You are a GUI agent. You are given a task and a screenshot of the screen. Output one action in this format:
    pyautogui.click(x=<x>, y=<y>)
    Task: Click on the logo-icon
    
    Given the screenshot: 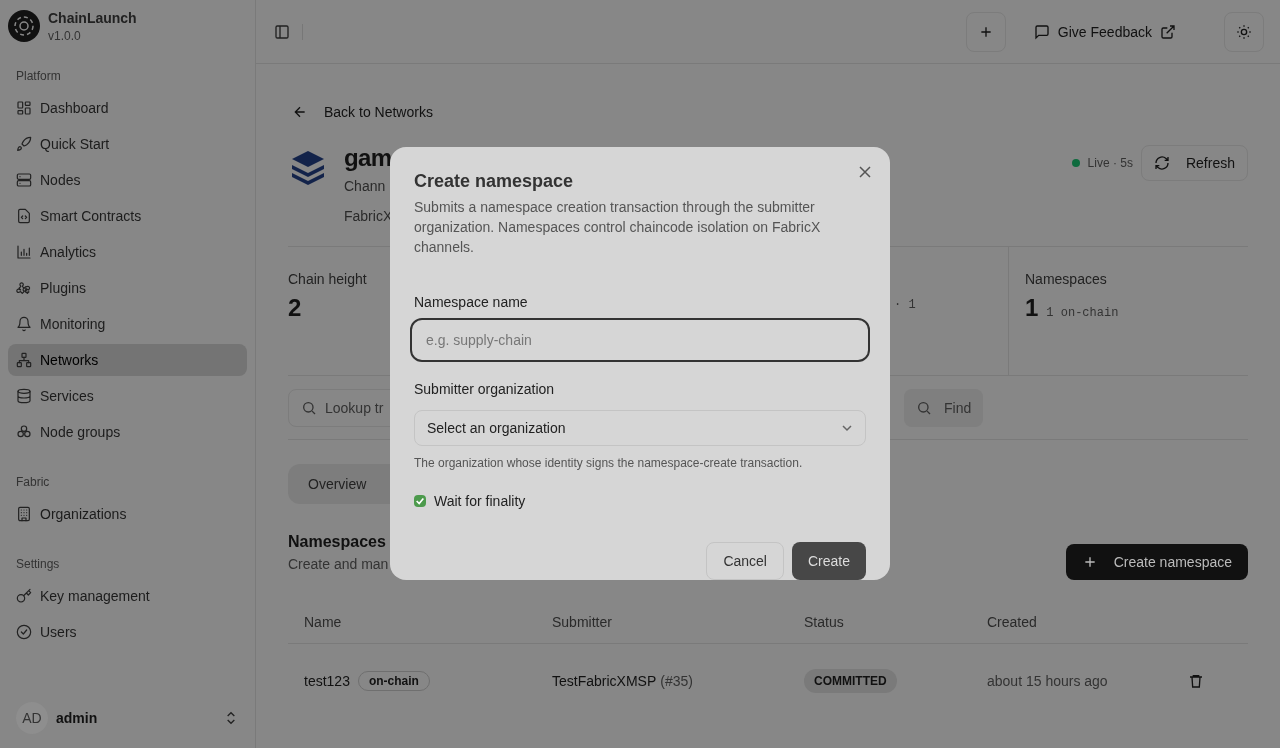 What is the action you would take?
    pyautogui.click(x=24, y=26)
    